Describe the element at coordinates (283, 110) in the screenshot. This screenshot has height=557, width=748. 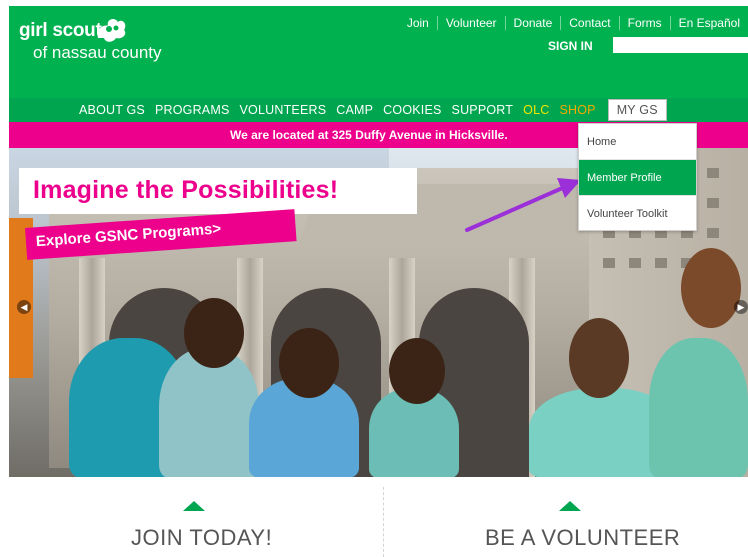
I see `nav-volunteers: VOLUNTEERS` at that location.